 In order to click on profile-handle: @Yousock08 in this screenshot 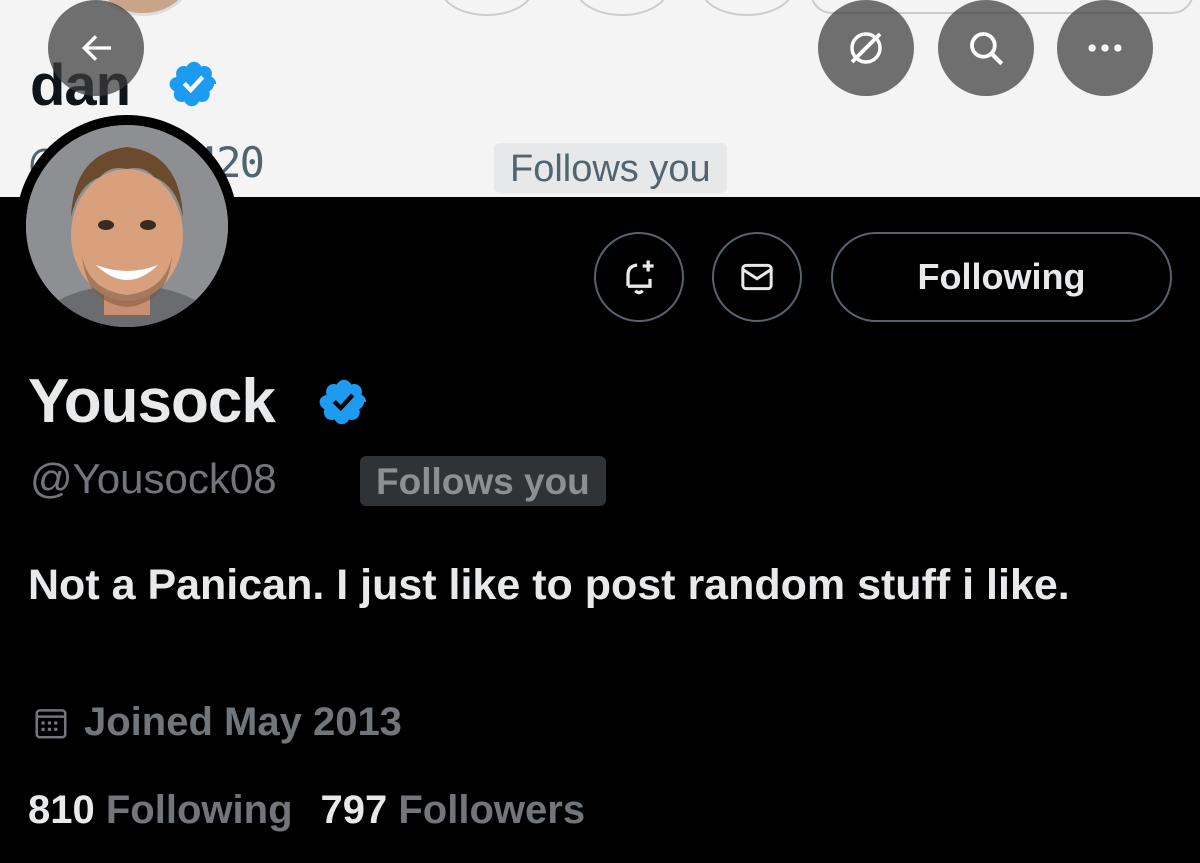, I will do `click(153, 478)`.